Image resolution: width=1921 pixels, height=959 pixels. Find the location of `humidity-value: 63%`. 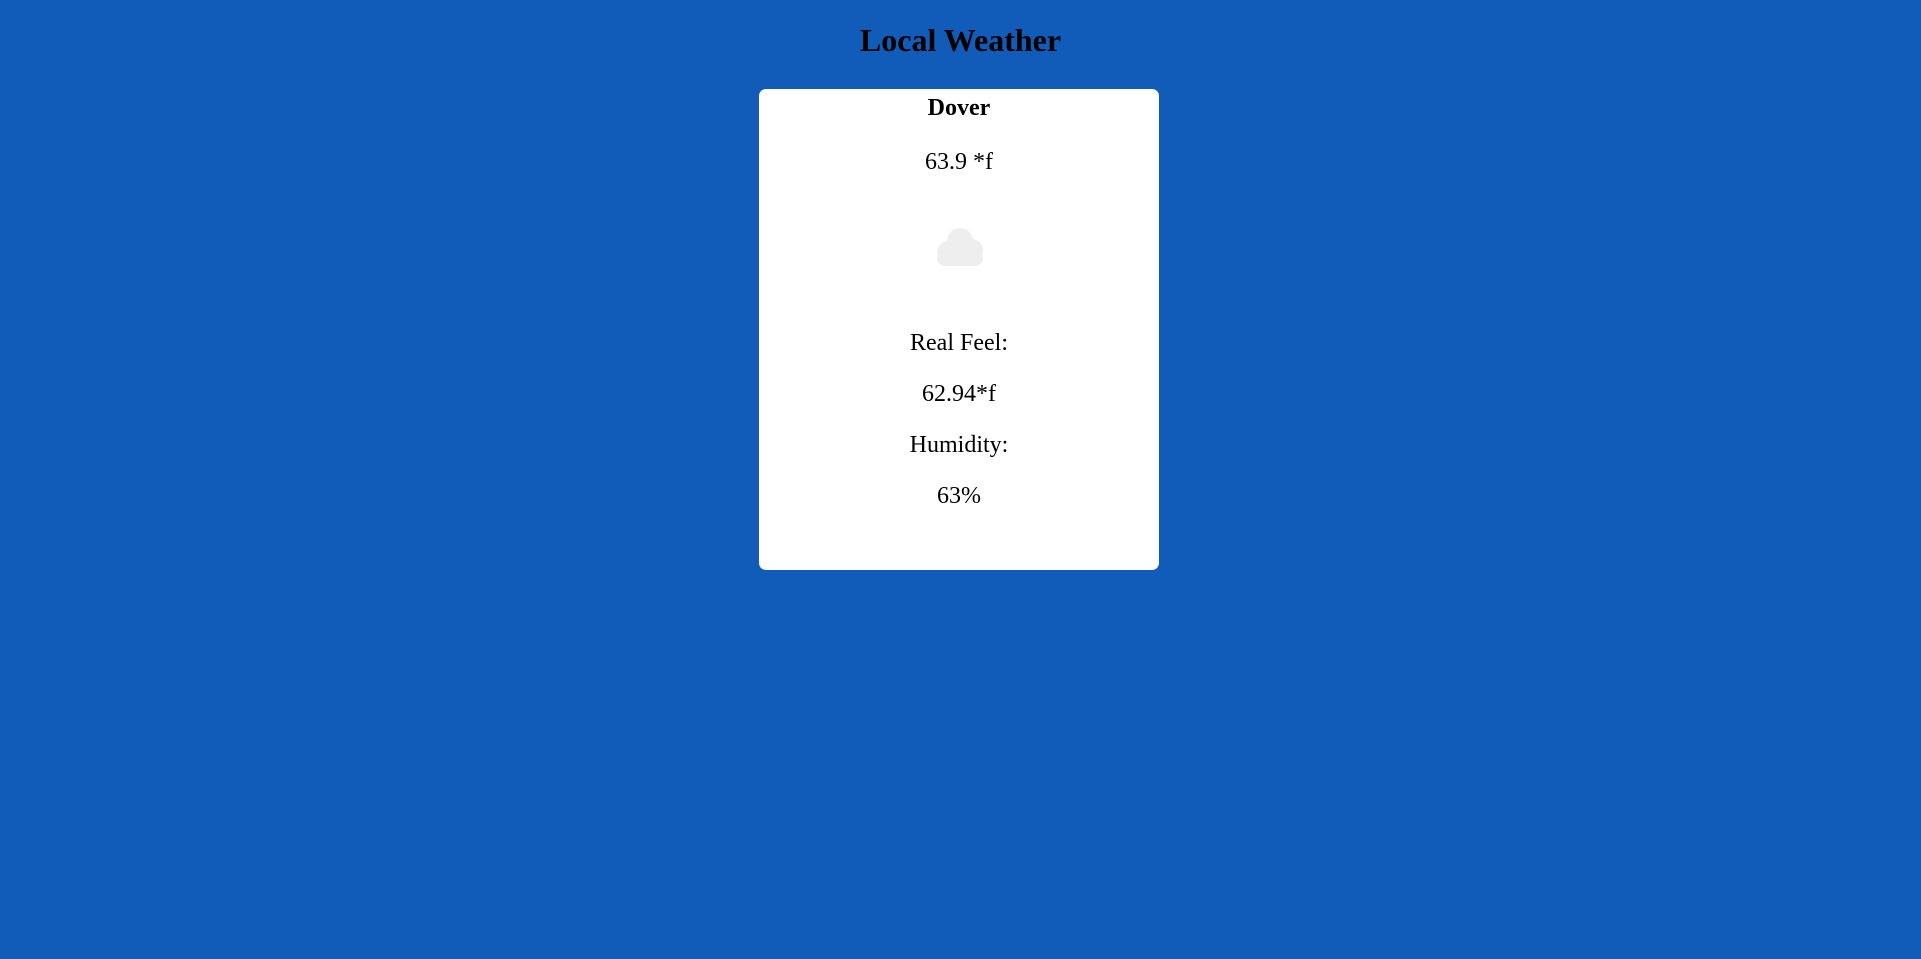

humidity-value: 63% is located at coordinates (959, 496).